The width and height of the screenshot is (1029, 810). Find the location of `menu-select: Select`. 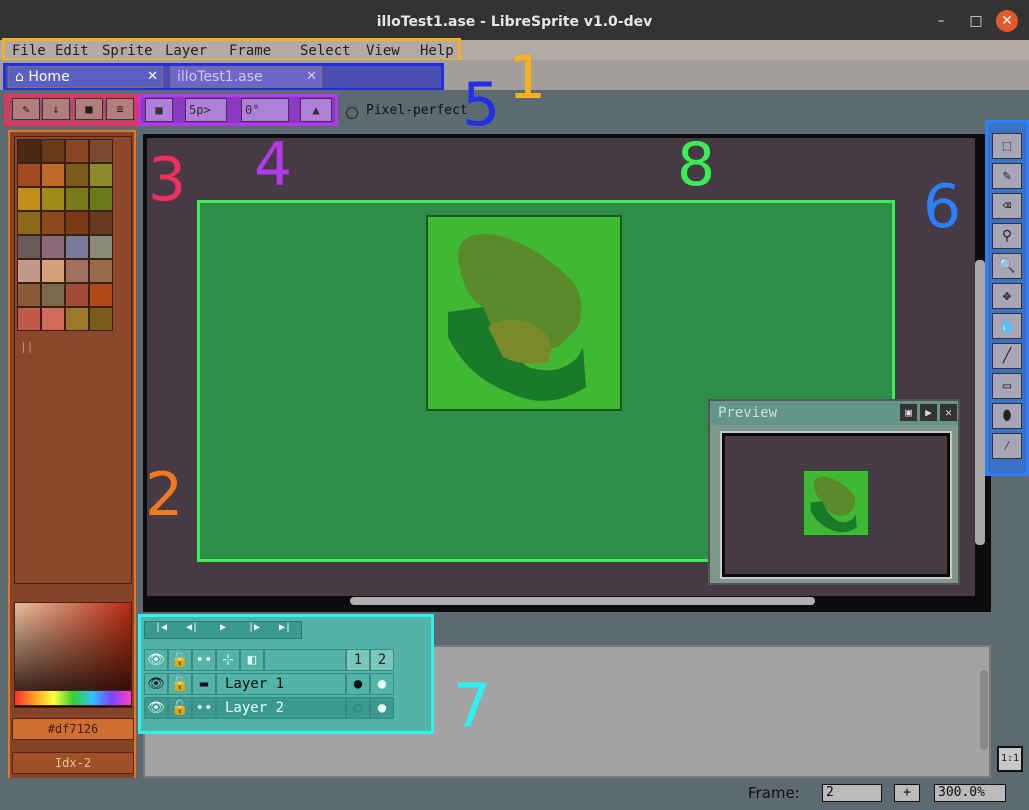

menu-select: Select is located at coordinates (325, 51).